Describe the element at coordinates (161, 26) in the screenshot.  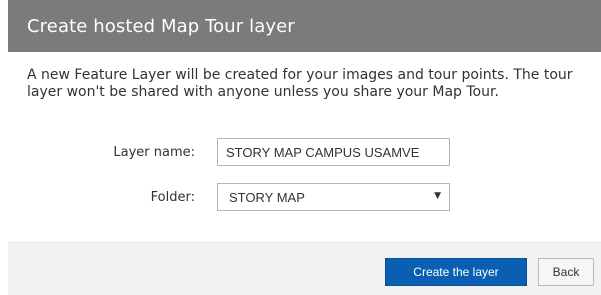
I see `dialog-title: Create hosted Map Tour layer` at that location.